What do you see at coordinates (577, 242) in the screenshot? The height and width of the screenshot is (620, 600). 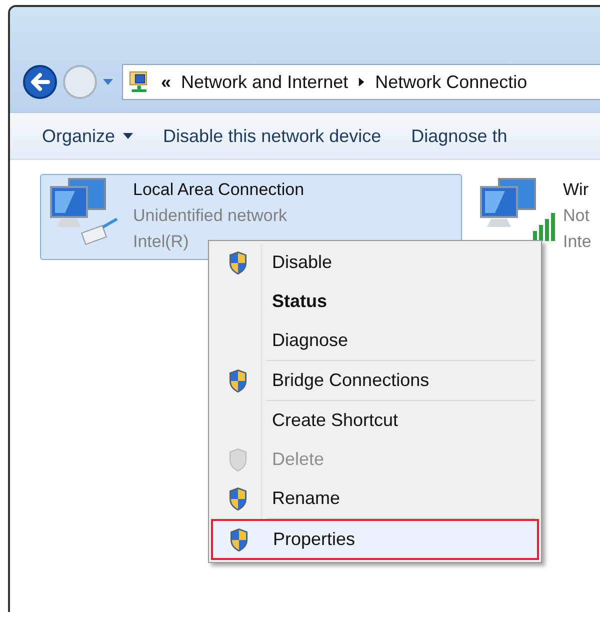 I see `adapter-name: Inte` at bounding box center [577, 242].